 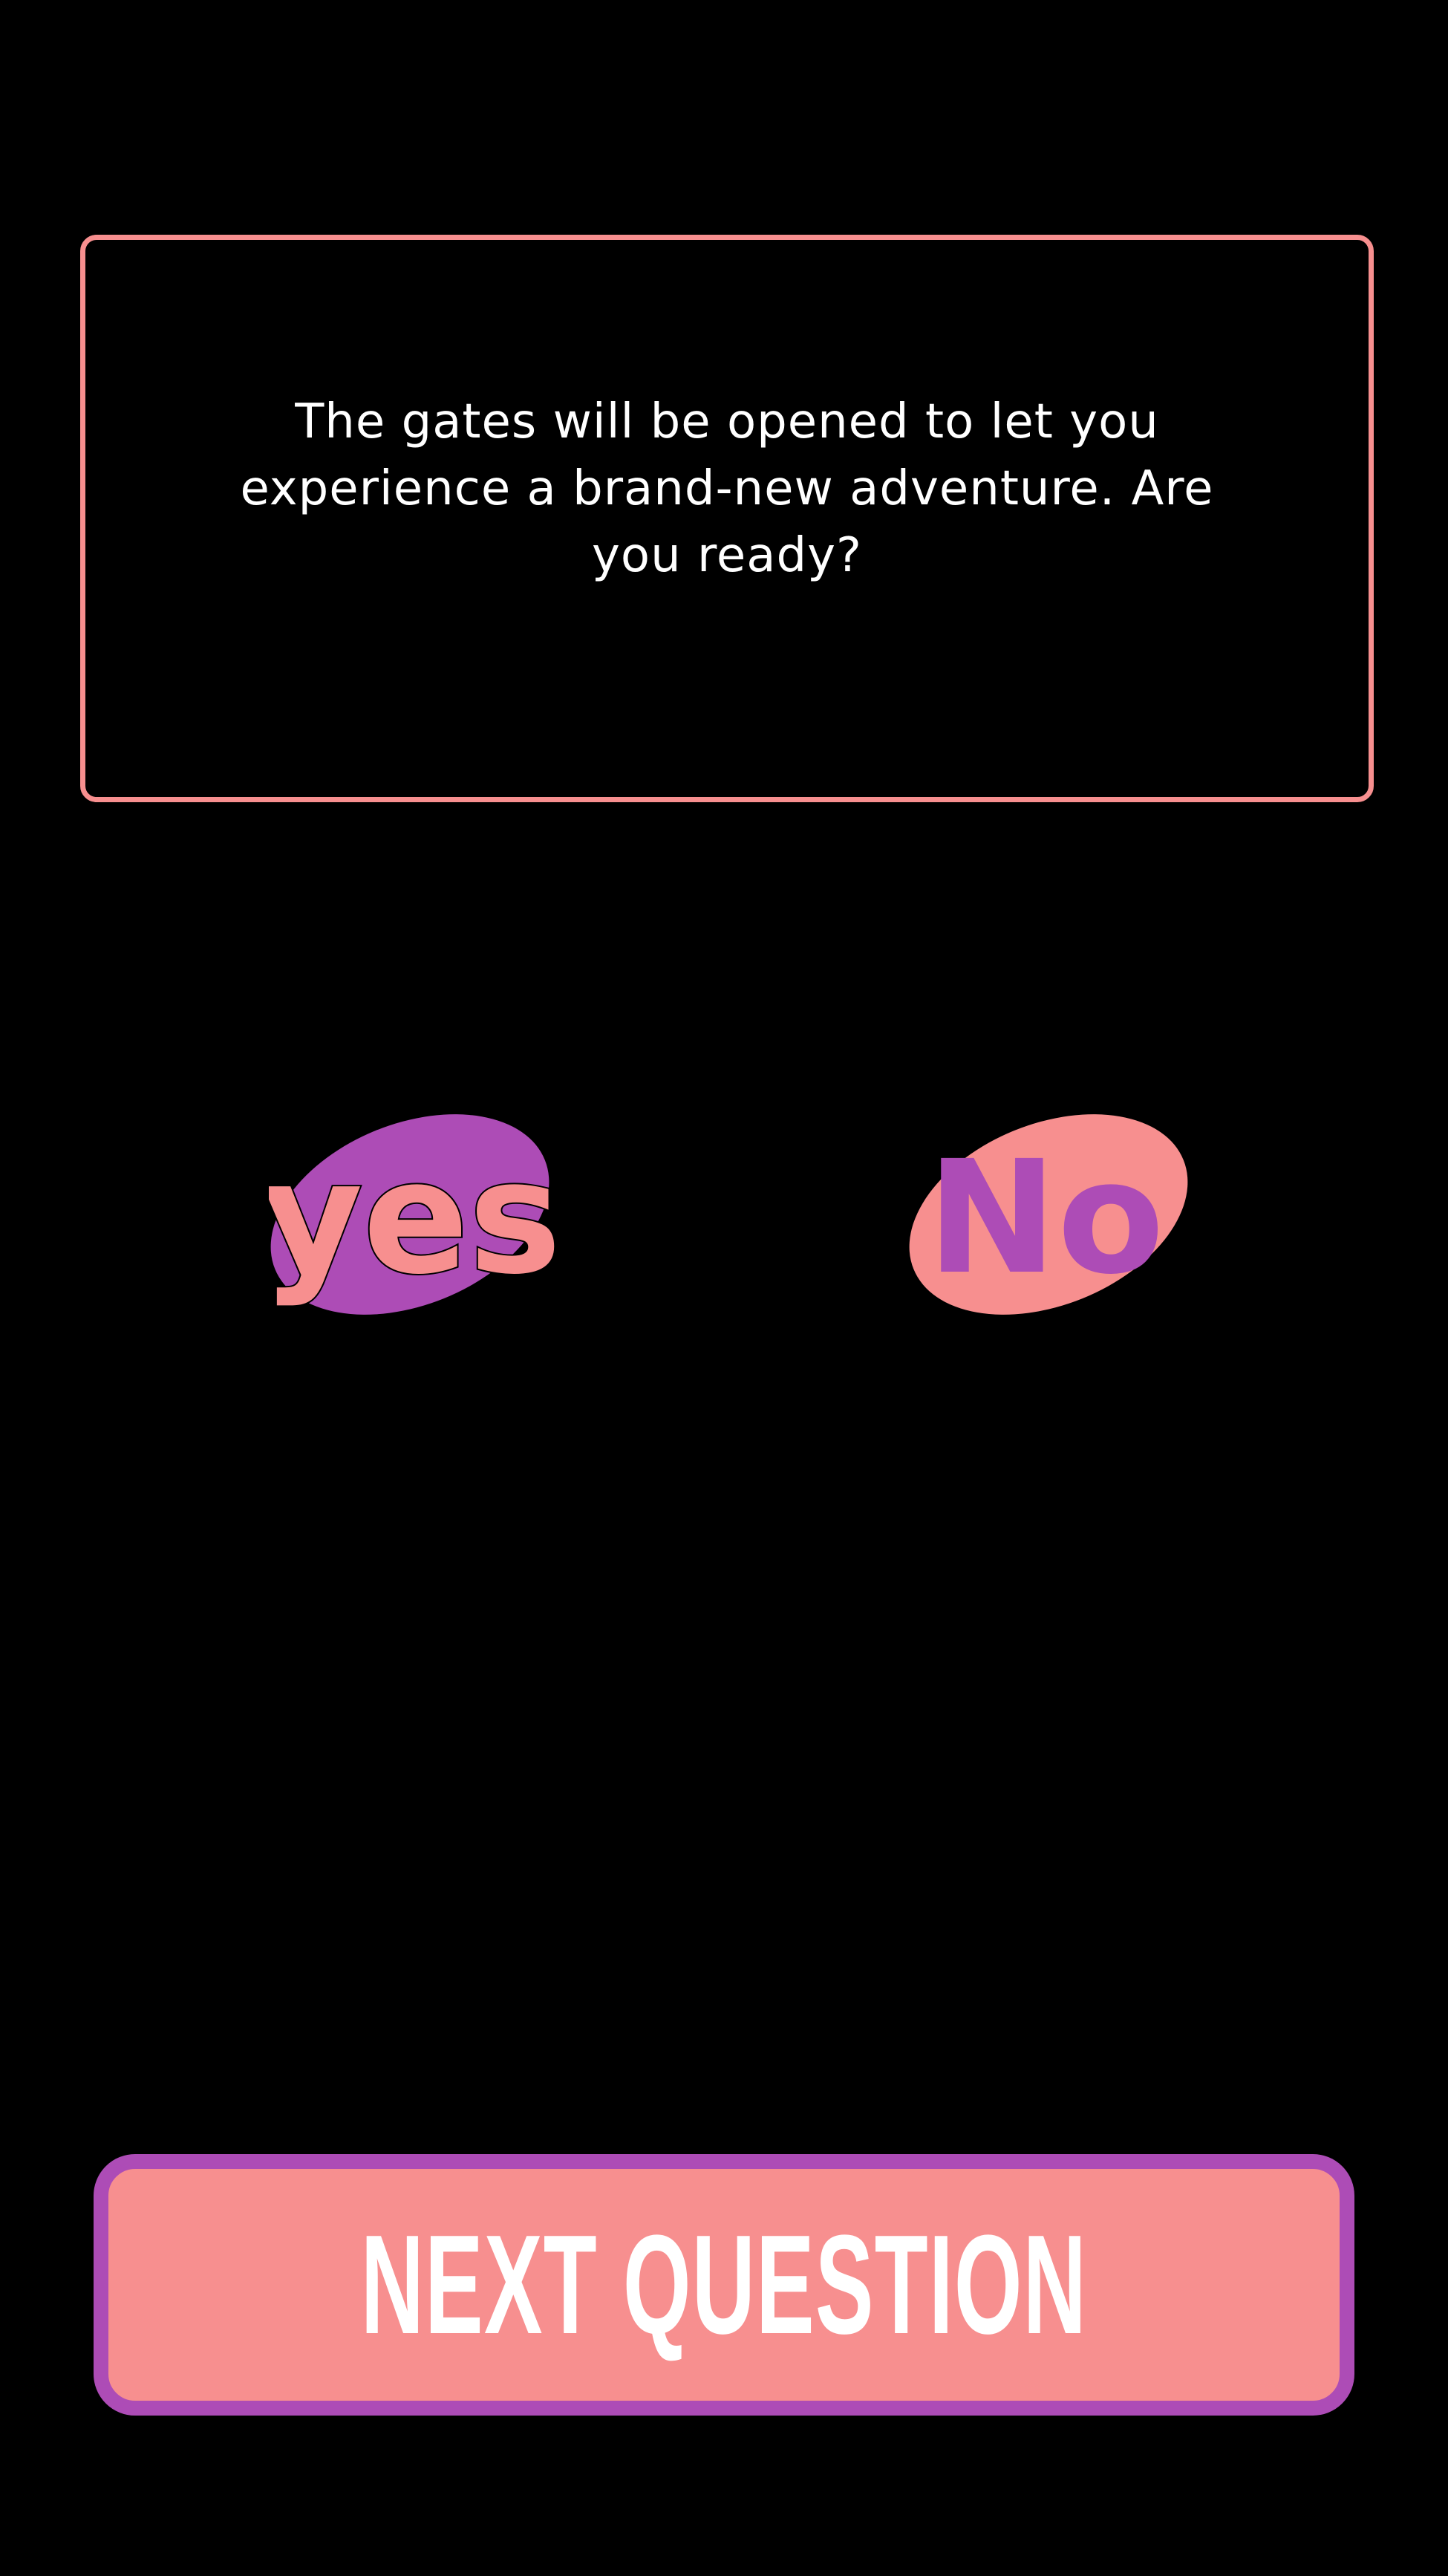 What do you see at coordinates (414, 1218) in the screenshot?
I see `yes-label: yes` at bounding box center [414, 1218].